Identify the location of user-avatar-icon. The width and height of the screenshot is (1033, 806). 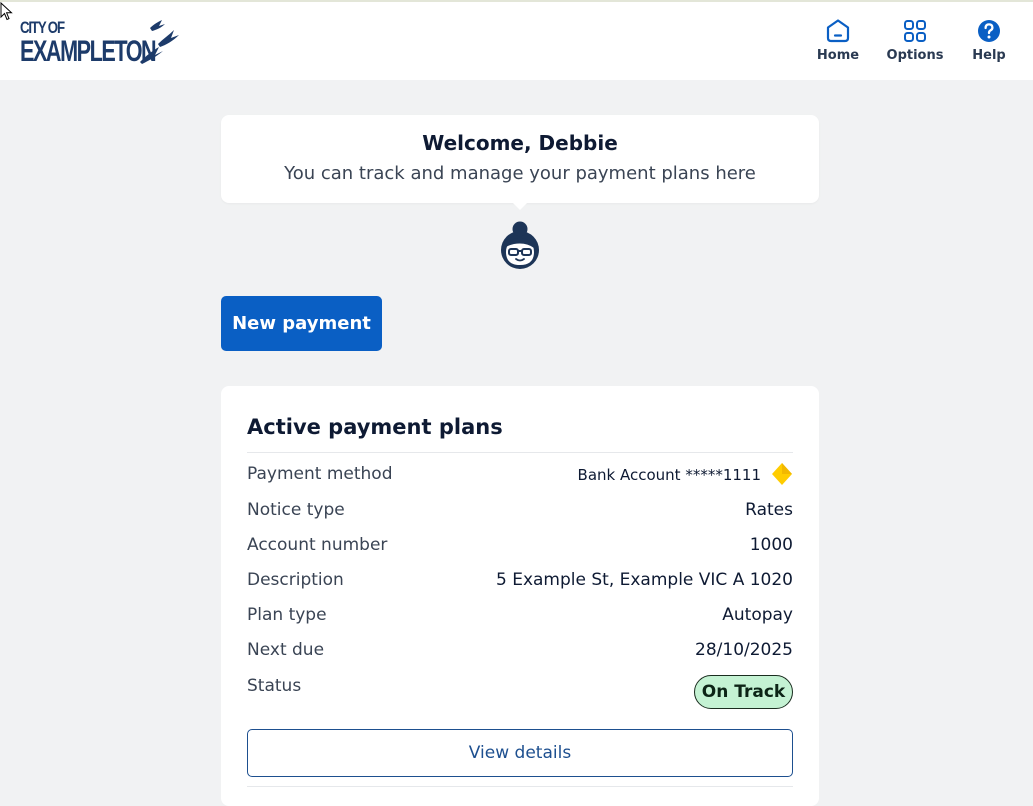
(520, 245).